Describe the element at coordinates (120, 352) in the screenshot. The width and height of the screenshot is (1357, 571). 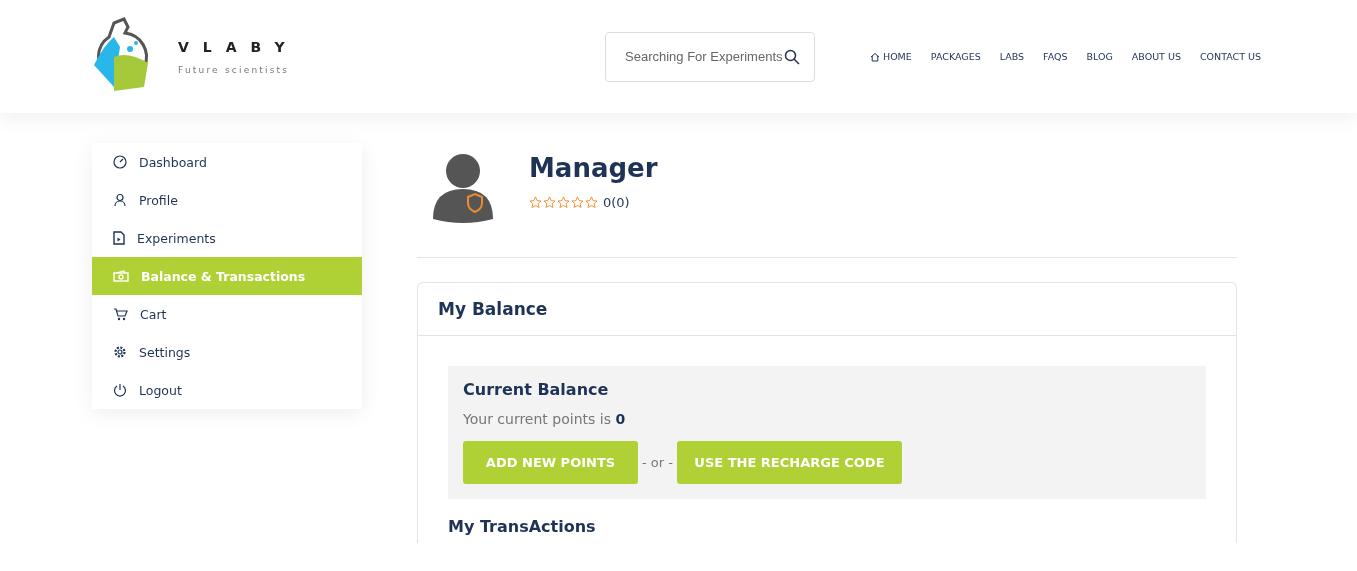
I see `settings-icon` at that location.